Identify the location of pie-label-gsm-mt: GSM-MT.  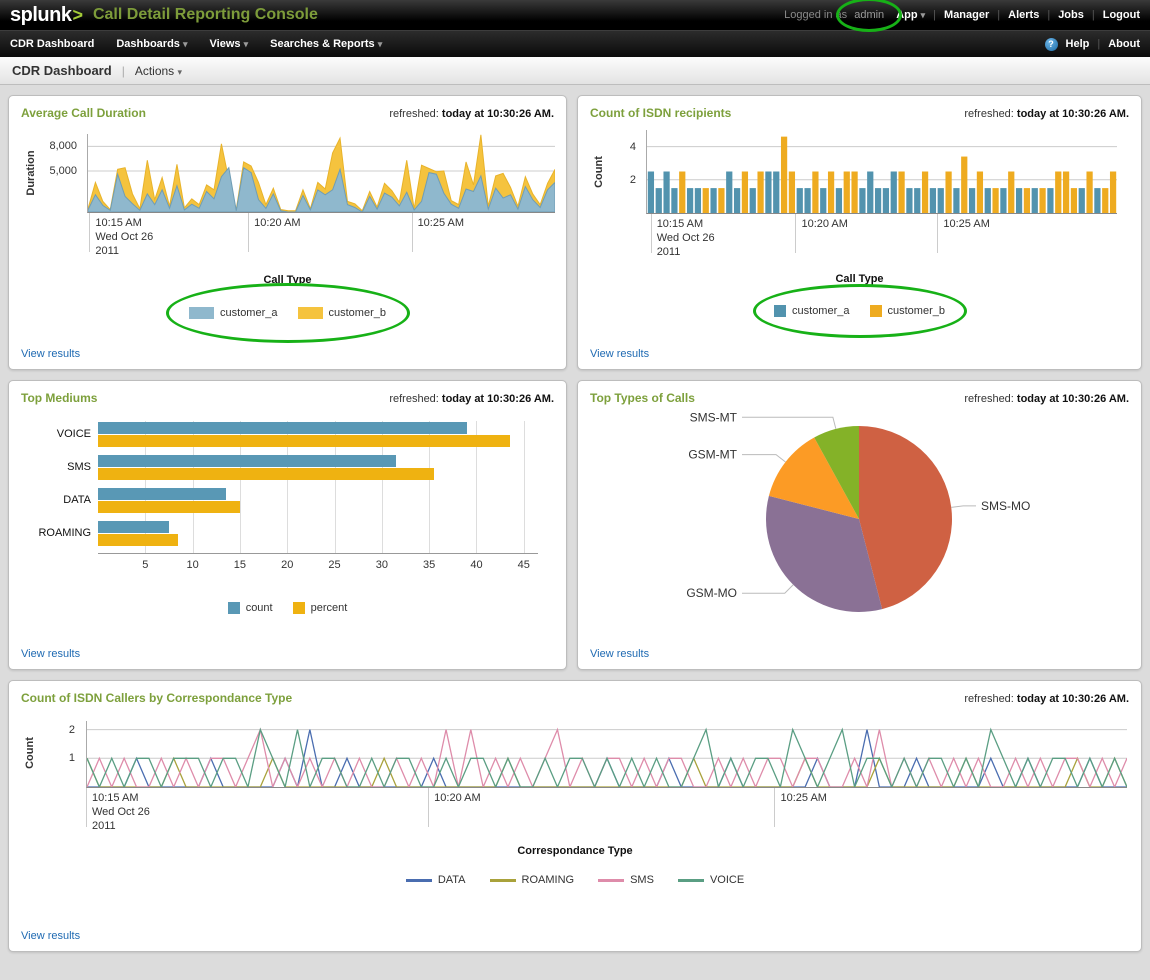
(712, 455).